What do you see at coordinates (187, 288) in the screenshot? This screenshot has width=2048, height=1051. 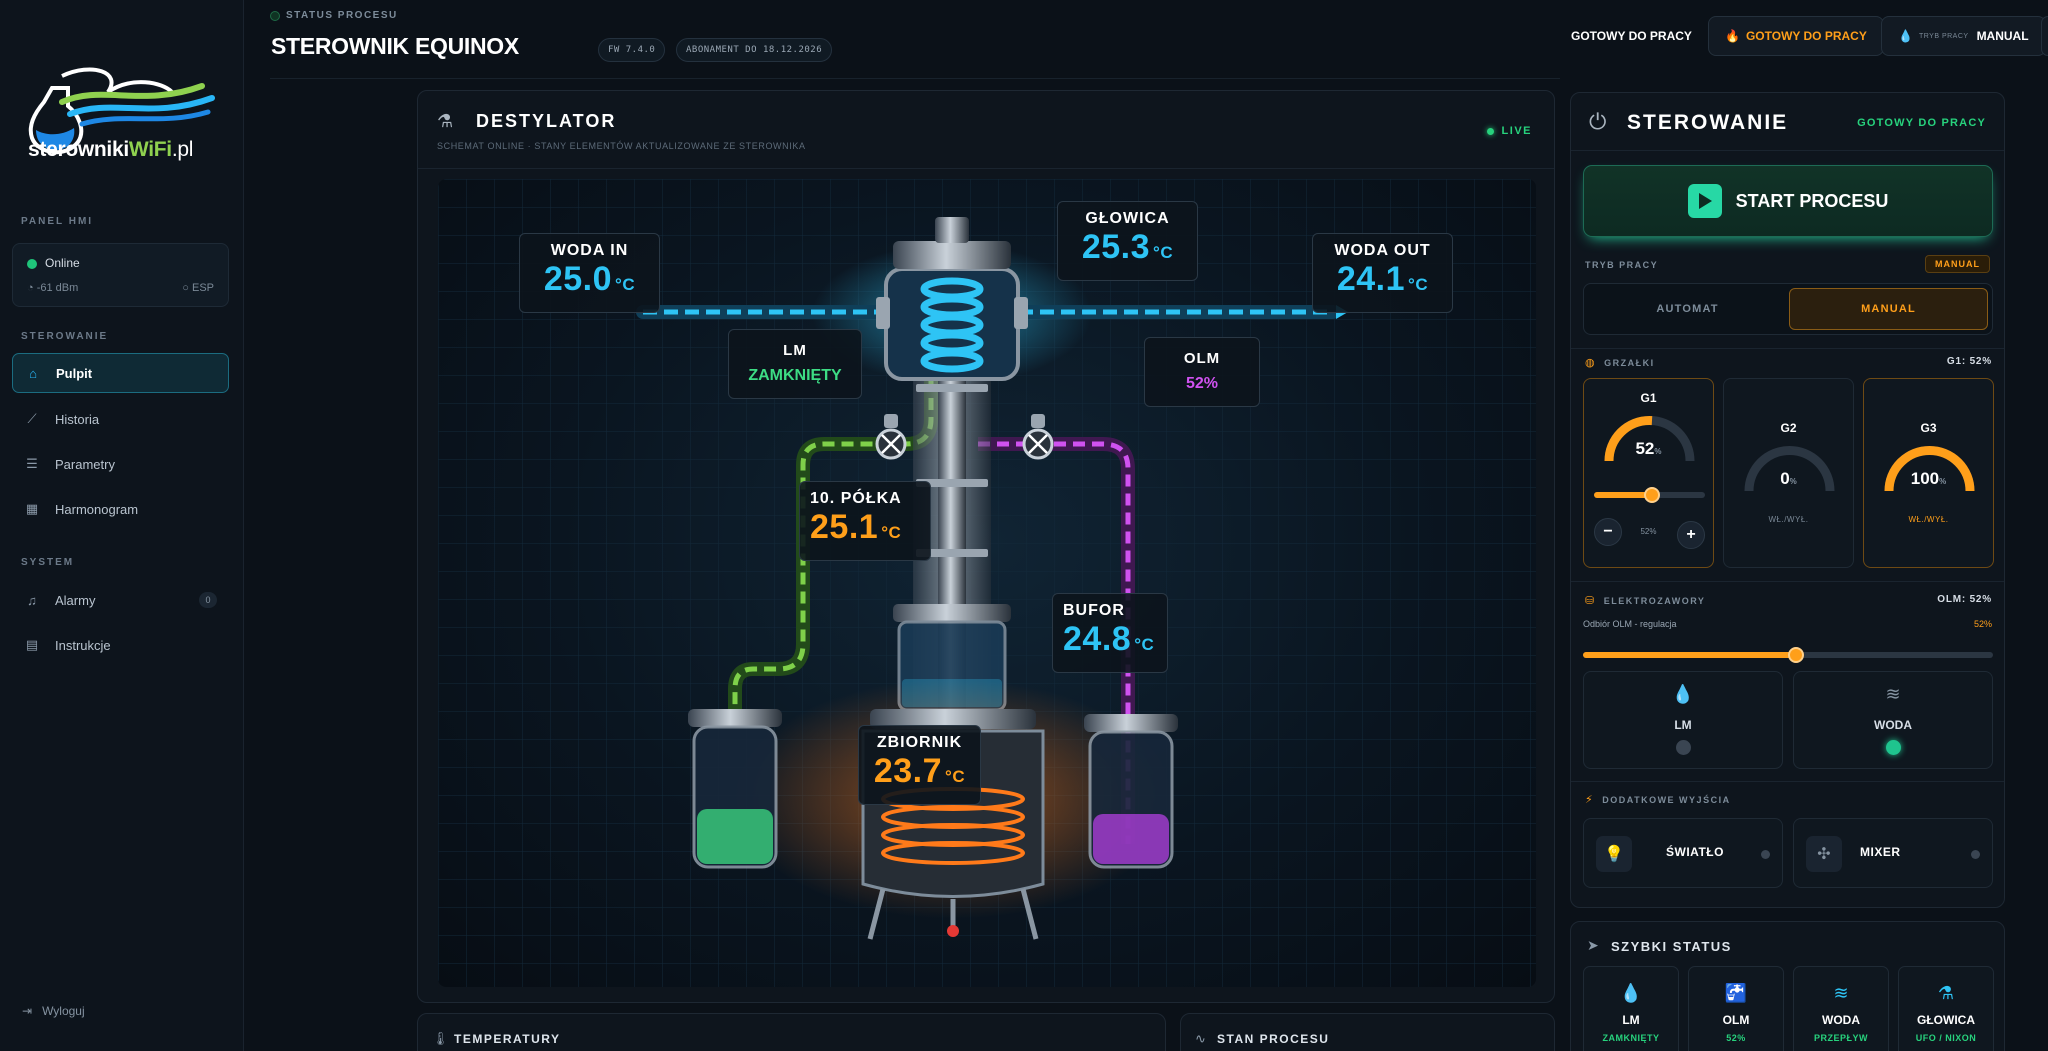 I see `esp-icon: ○` at bounding box center [187, 288].